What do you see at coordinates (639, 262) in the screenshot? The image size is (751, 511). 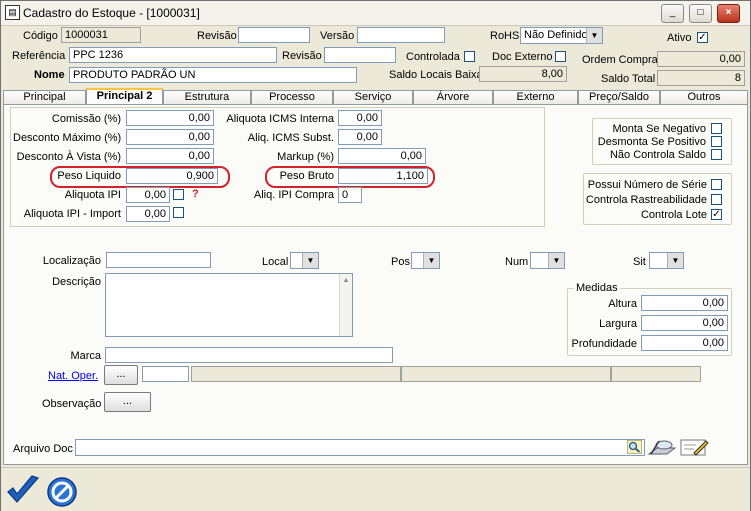 I see `sit-label: Sit` at bounding box center [639, 262].